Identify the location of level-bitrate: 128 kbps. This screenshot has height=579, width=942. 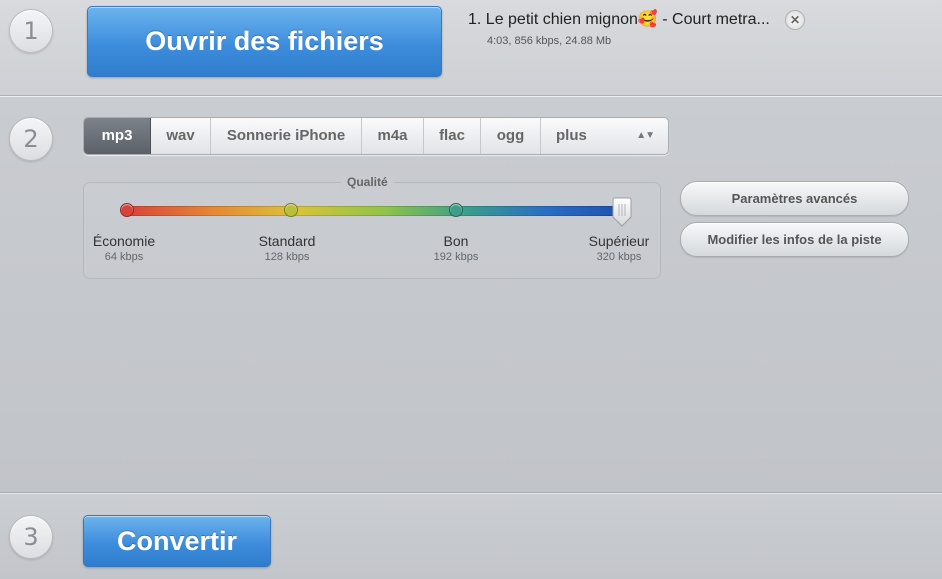
(287, 257).